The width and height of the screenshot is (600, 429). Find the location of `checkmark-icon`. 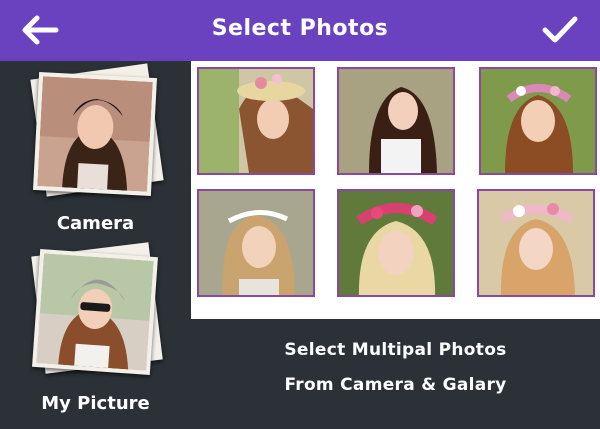

checkmark-icon is located at coordinates (560, 29).